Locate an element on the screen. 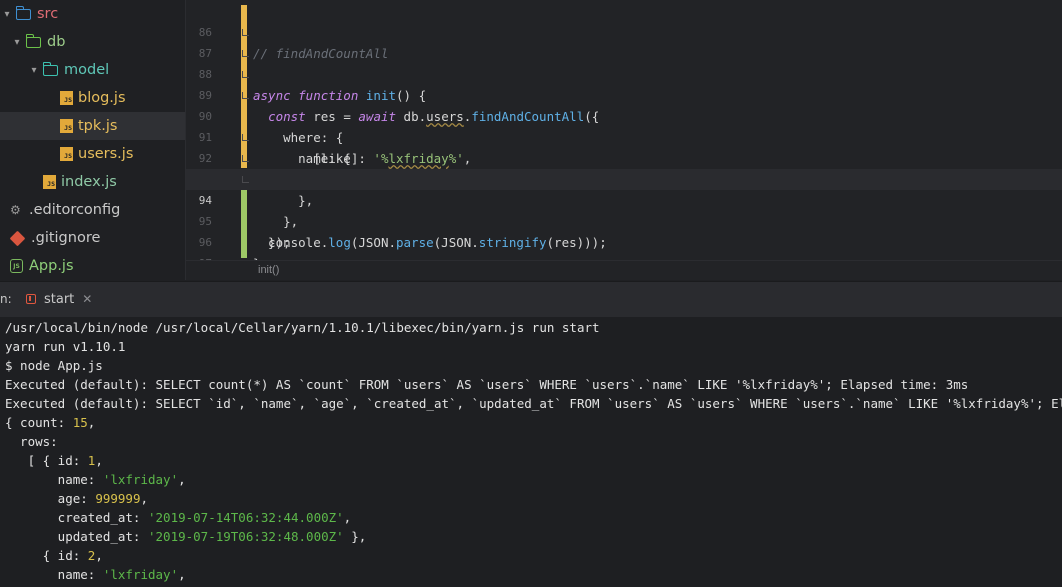 This screenshot has height=587, width=1062. run-config-icon is located at coordinates (31, 299).